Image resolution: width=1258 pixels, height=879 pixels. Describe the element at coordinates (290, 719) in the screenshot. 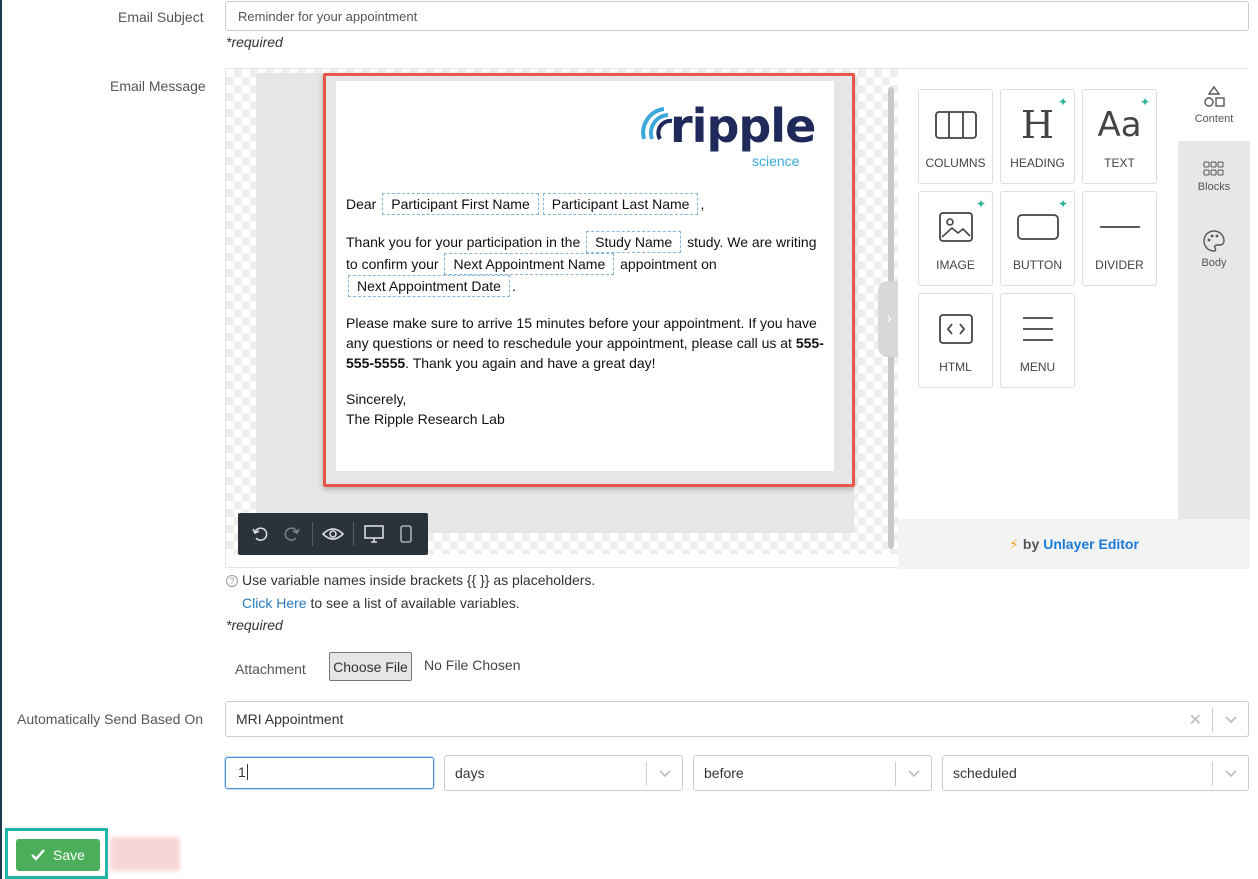

I see `auto-send-value: MRI Appointment` at that location.